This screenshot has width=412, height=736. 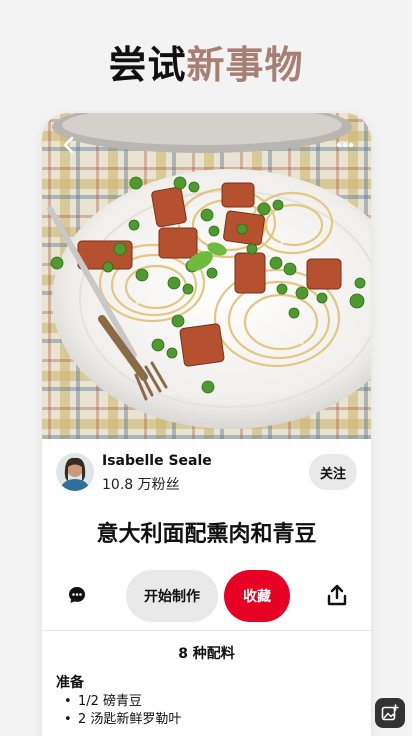 I want to click on chevron-left-icon, so click(x=68, y=145).